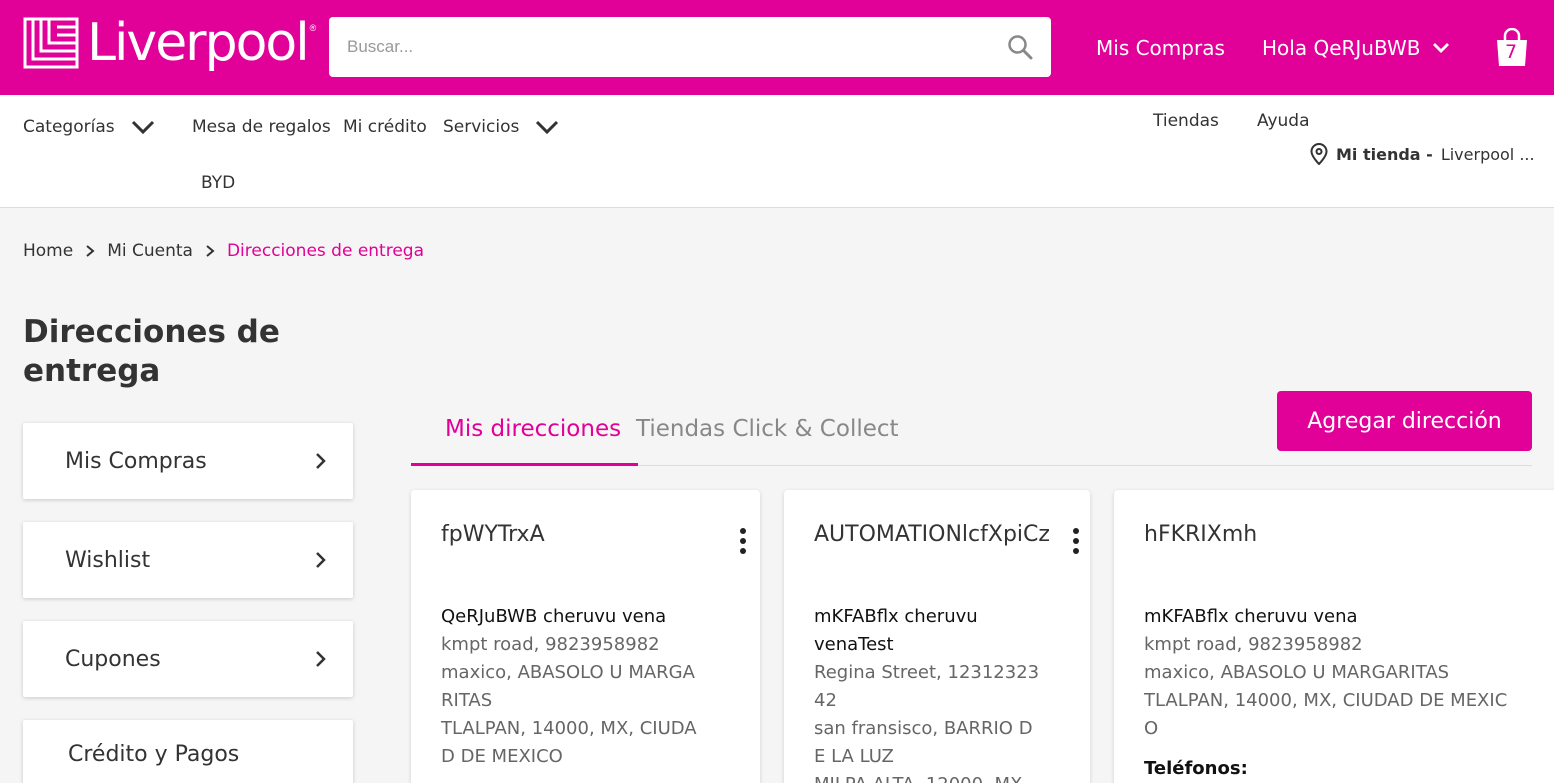 This screenshot has height=783, width=1554. I want to click on address-person: venaTest, so click(854, 644).